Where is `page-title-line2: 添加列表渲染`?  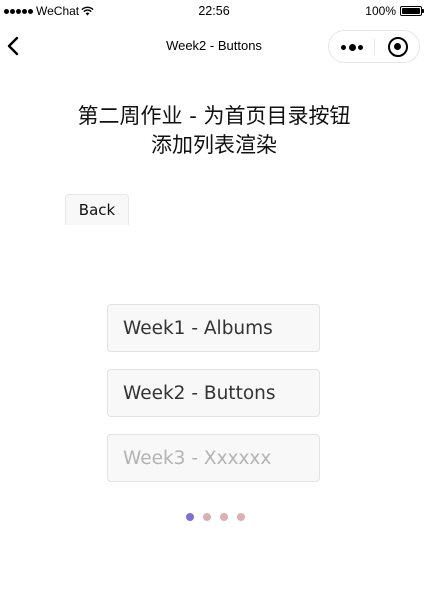 page-title-line2: 添加列表渲染 is located at coordinates (214, 145).